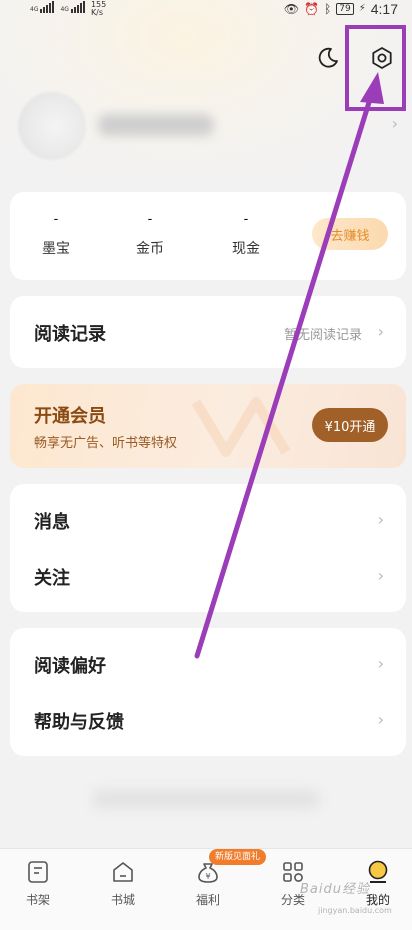 The width and height of the screenshot is (412, 930). I want to click on menu-item-help-feedback: 帮助与反馈 ›, so click(208, 720).